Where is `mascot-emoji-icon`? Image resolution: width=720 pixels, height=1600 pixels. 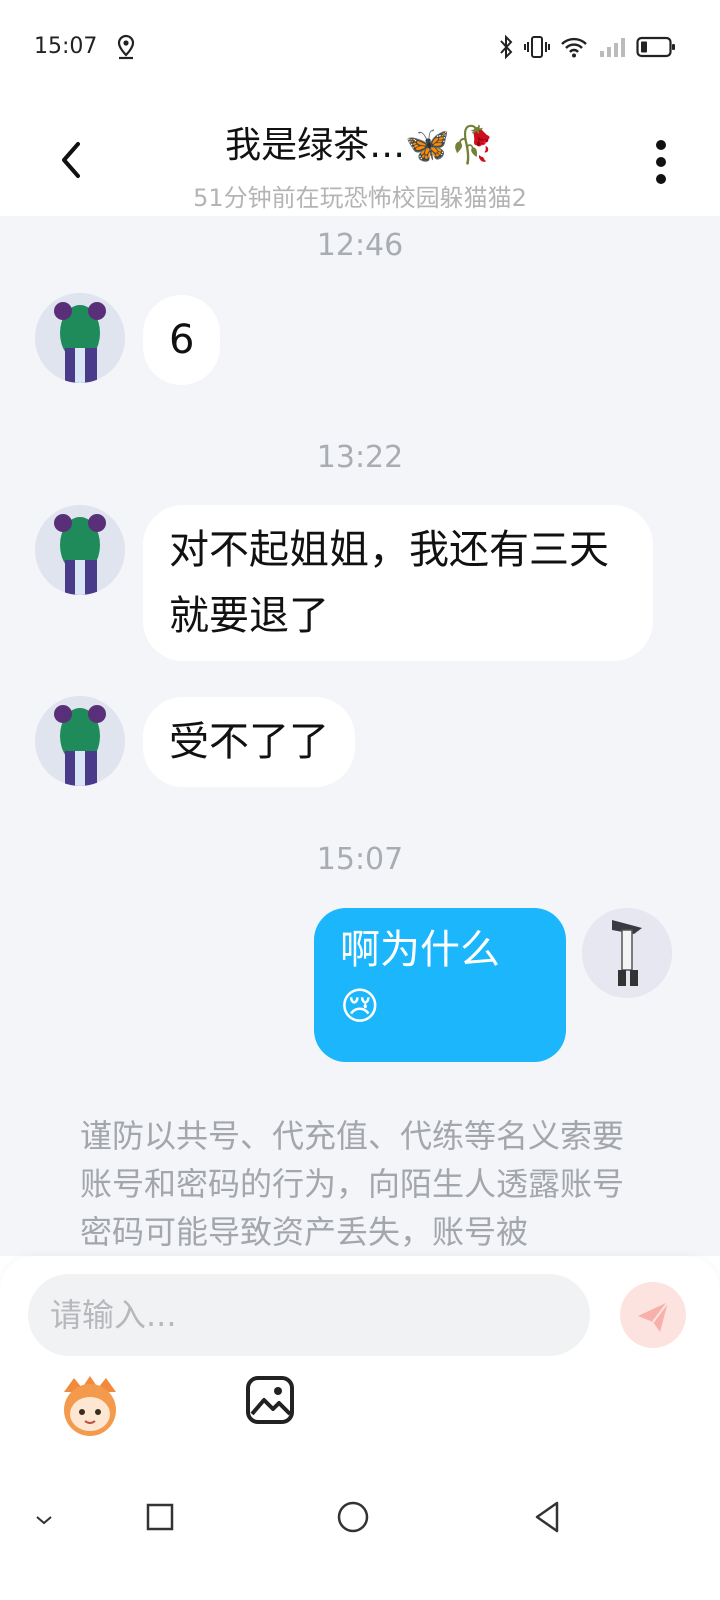
mascot-emoji-icon is located at coordinates (90, 1406).